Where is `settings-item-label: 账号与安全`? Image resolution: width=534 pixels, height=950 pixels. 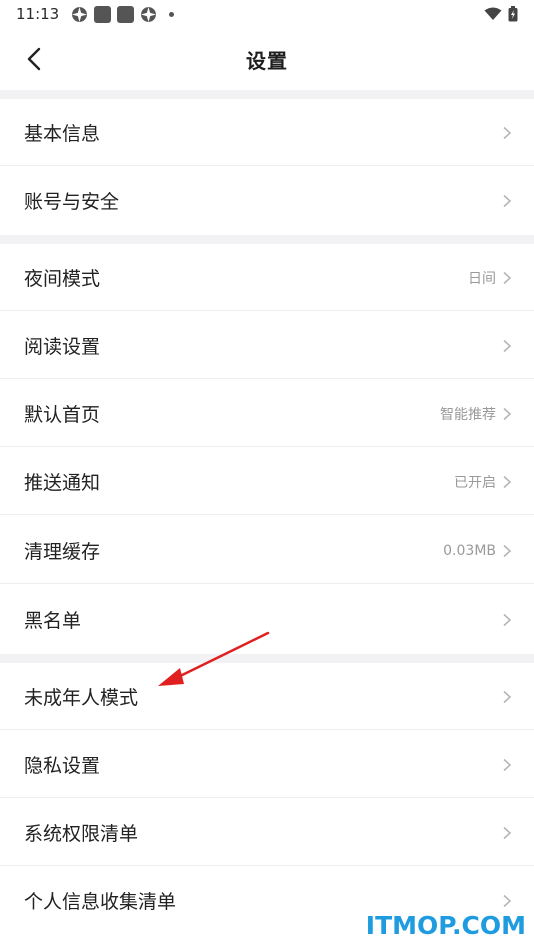
settings-item-label: 账号与安全 is located at coordinates (72, 202).